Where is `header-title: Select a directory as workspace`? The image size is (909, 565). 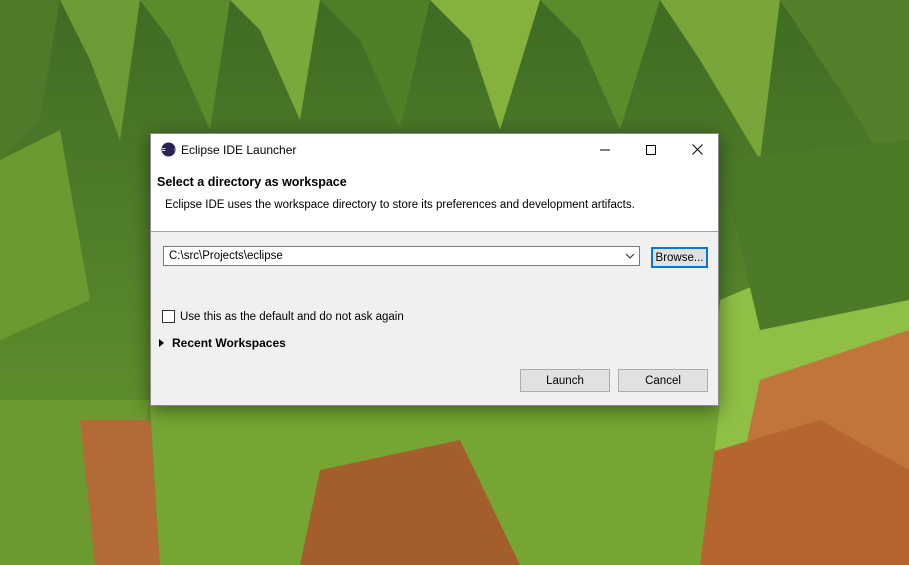
header-title: Select a directory as workspace is located at coordinates (252, 182).